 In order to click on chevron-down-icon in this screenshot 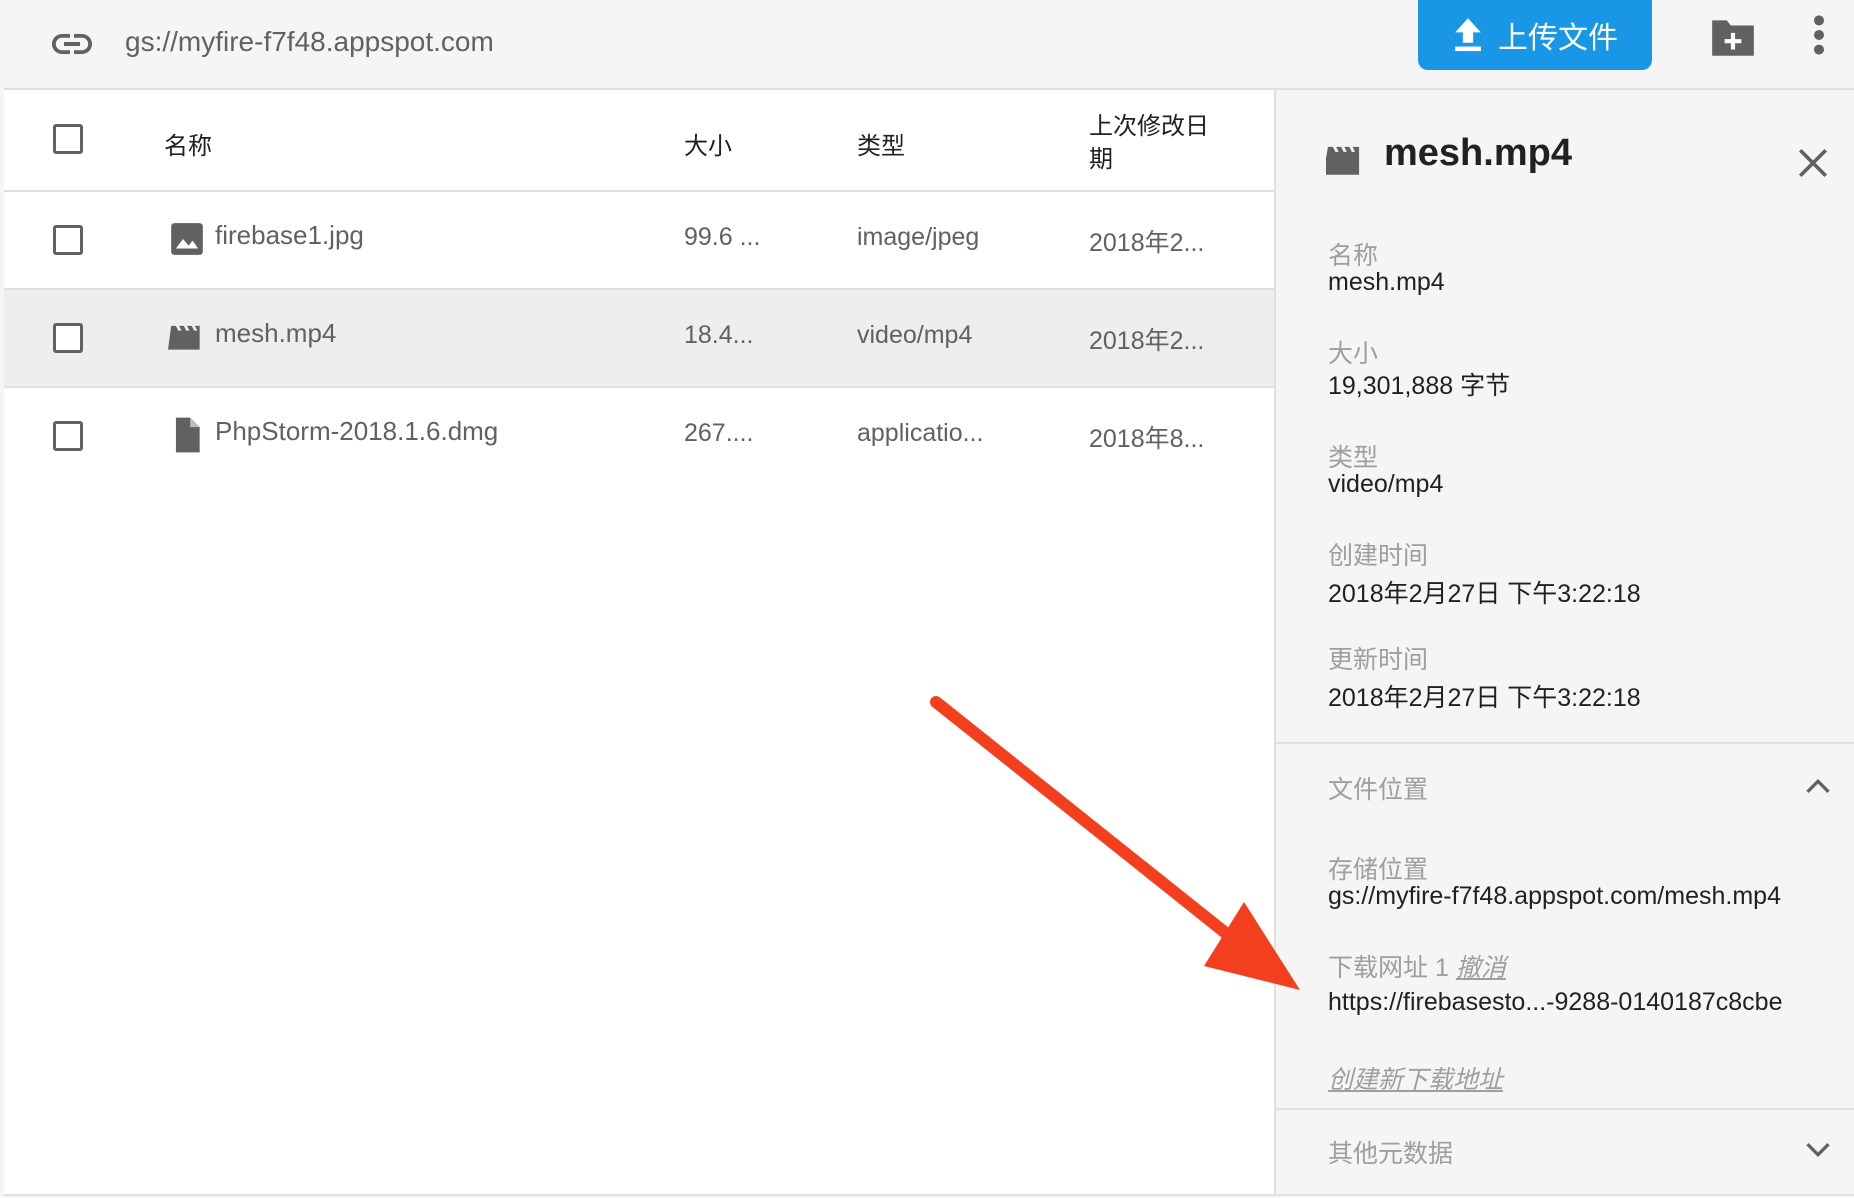, I will do `click(1818, 1150)`.